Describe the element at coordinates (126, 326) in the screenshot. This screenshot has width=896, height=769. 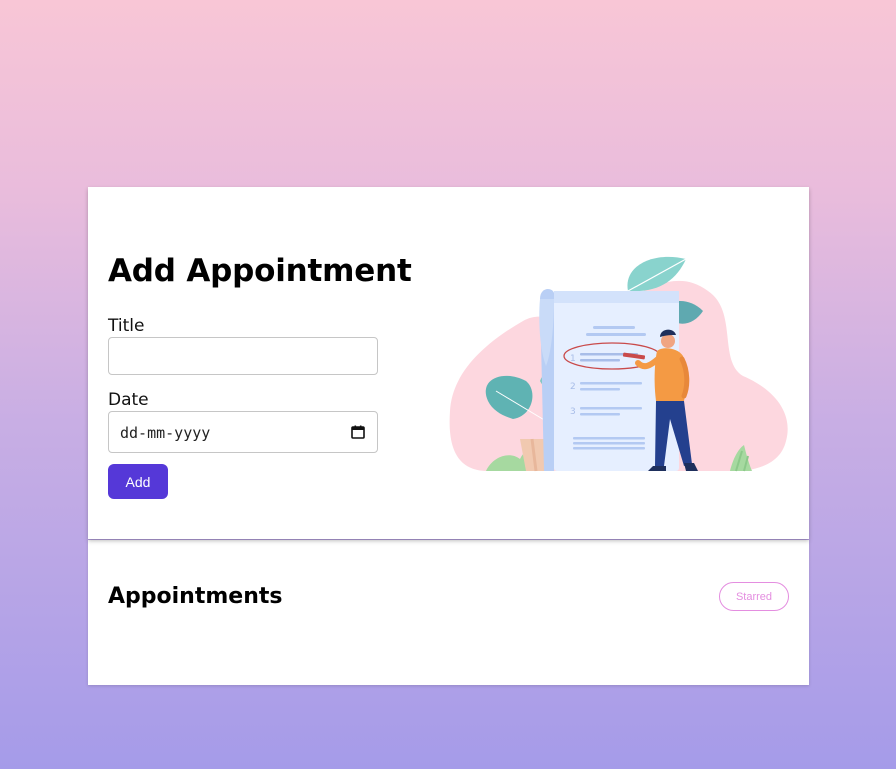
I see `title-label: Title` at that location.